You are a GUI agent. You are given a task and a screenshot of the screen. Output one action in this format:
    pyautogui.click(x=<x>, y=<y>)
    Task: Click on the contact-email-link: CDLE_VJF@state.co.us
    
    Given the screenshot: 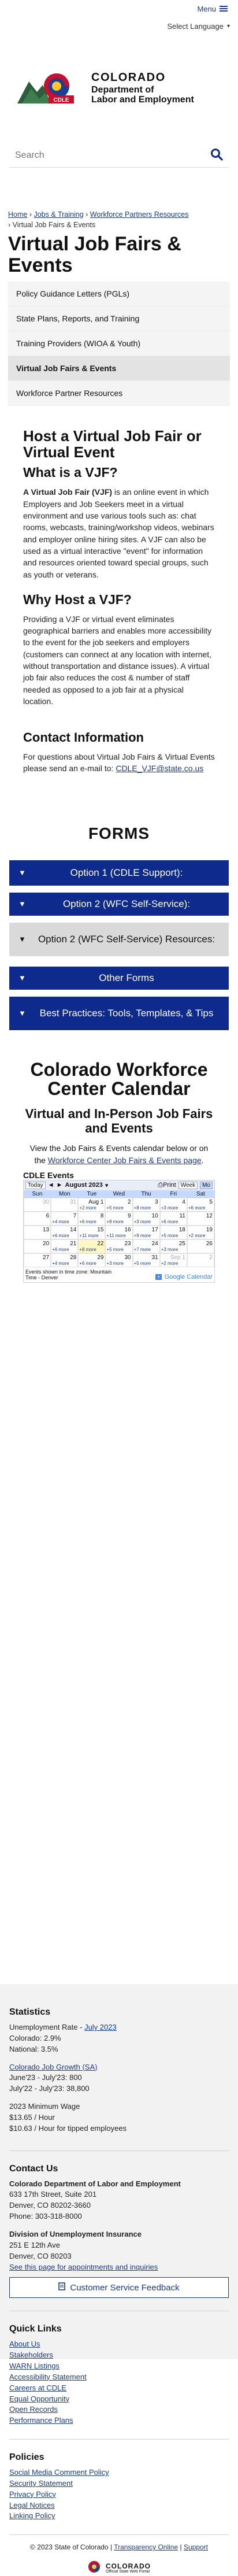 What is the action you would take?
    pyautogui.click(x=159, y=769)
    